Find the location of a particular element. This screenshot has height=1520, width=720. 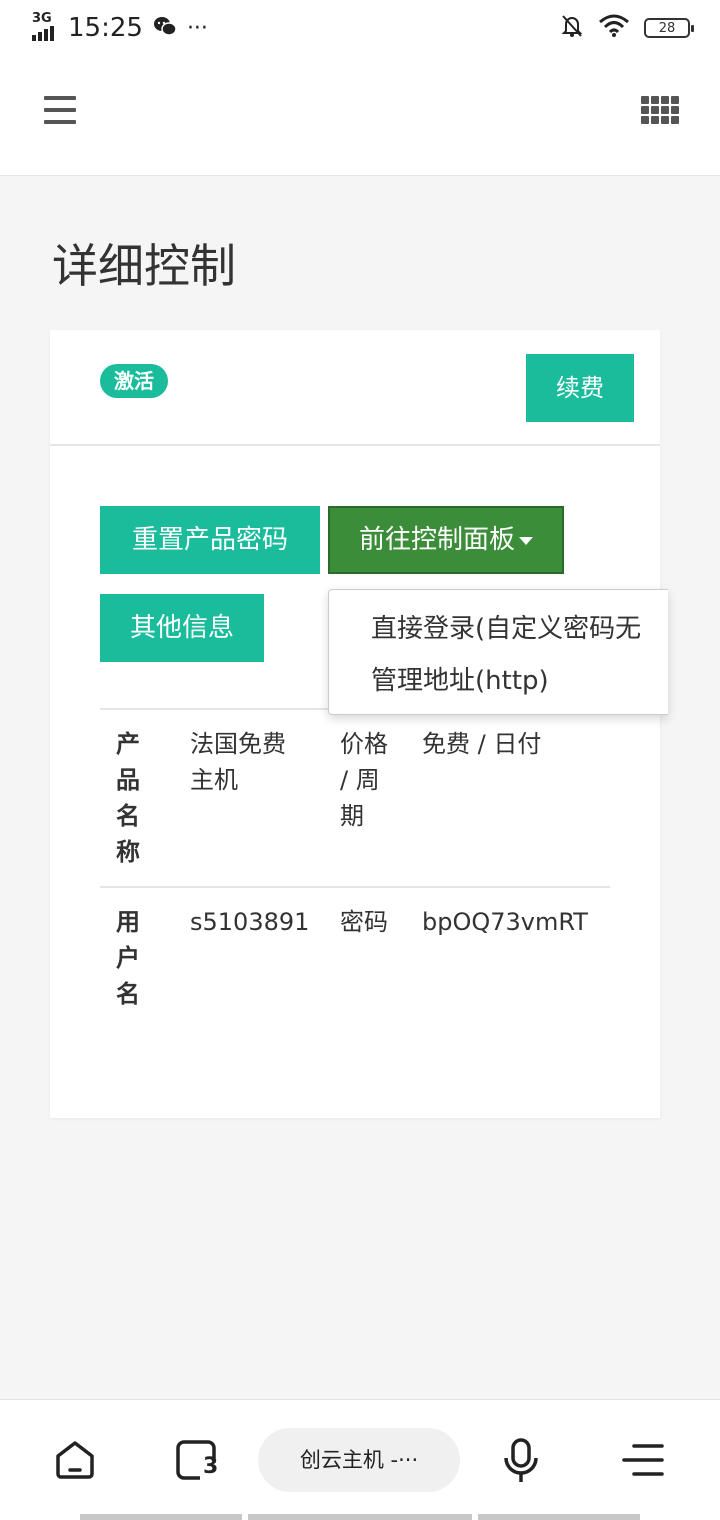

page-title: 详细控制 is located at coordinates (144, 266).